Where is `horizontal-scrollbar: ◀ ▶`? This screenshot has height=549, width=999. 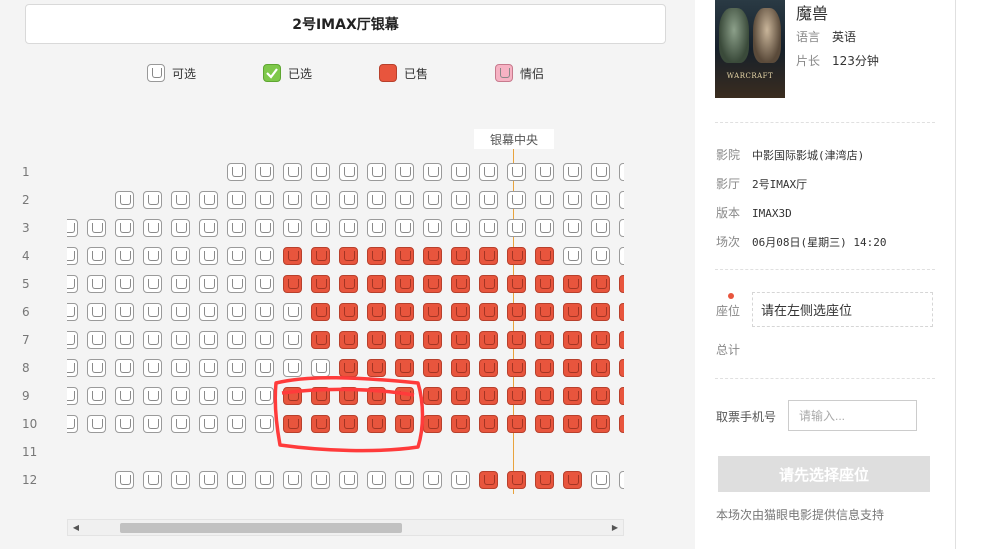 horizontal-scrollbar: ◀ ▶ is located at coordinates (345, 527).